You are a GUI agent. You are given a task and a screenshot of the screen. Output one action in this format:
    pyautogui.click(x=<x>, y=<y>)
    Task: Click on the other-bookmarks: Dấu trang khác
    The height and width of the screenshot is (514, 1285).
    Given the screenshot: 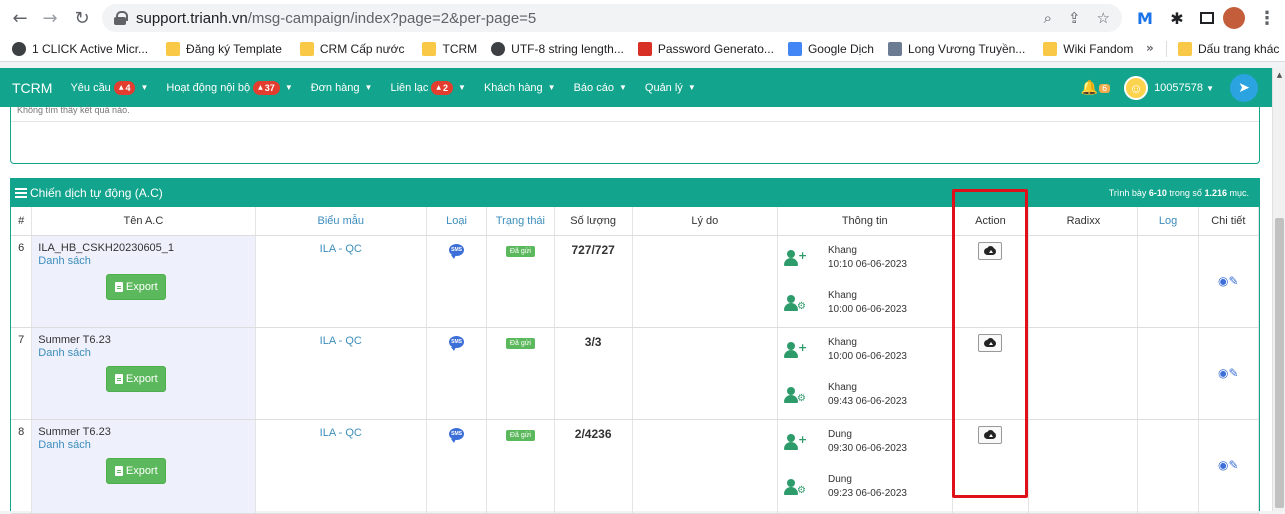 What is the action you would take?
    pyautogui.click(x=1228, y=48)
    